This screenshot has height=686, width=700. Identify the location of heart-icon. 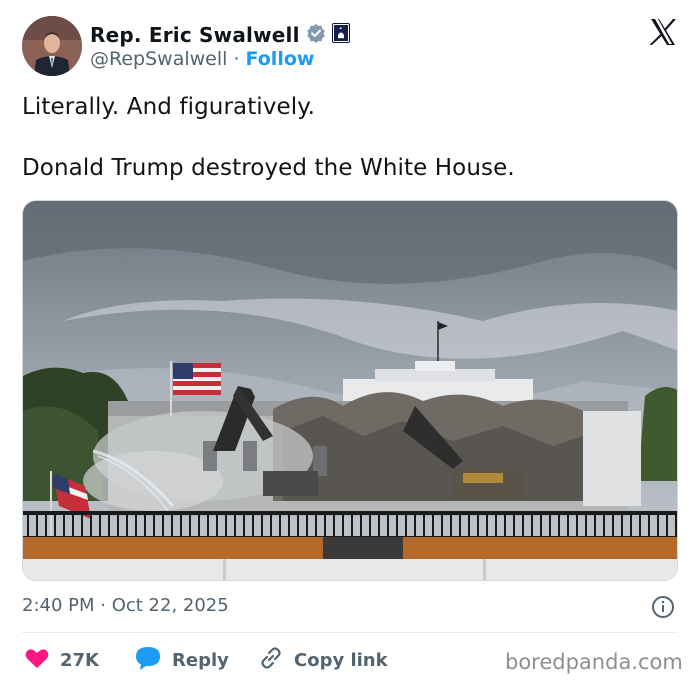
(37, 660).